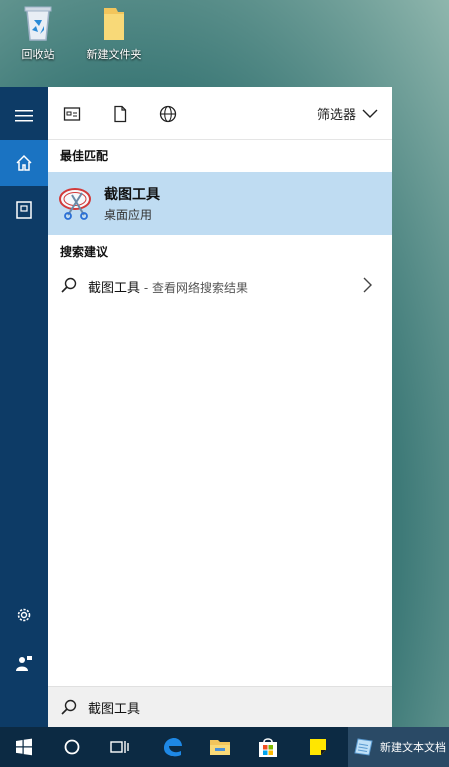 This screenshot has height=767, width=449. What do you see at coordinates (38, 54) in the screenshot?
I see `desktop-icon-label: 回收站` at bounding box center [38, 54].